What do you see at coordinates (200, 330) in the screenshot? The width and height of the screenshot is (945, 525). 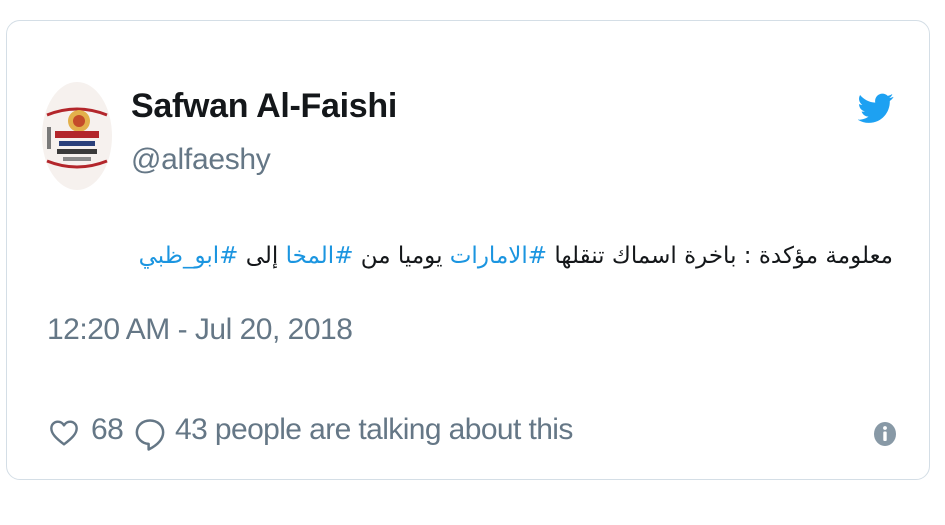 I see `tweet-timestamp: 12:20 AM - Jul 20, 2018` at bounding box center [200, 330].